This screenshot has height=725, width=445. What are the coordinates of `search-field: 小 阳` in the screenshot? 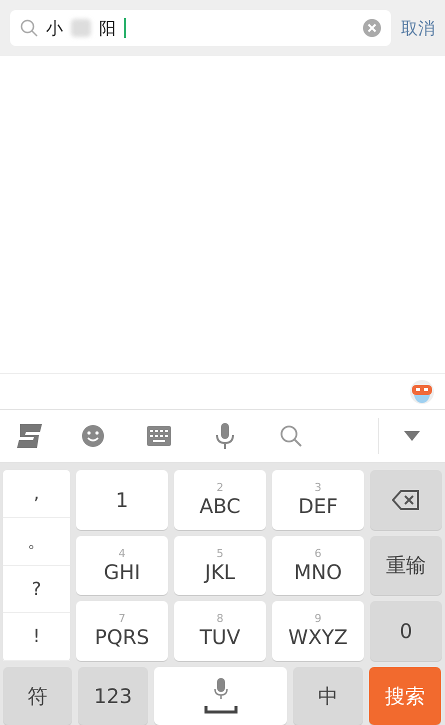 It's located at (200, 28).